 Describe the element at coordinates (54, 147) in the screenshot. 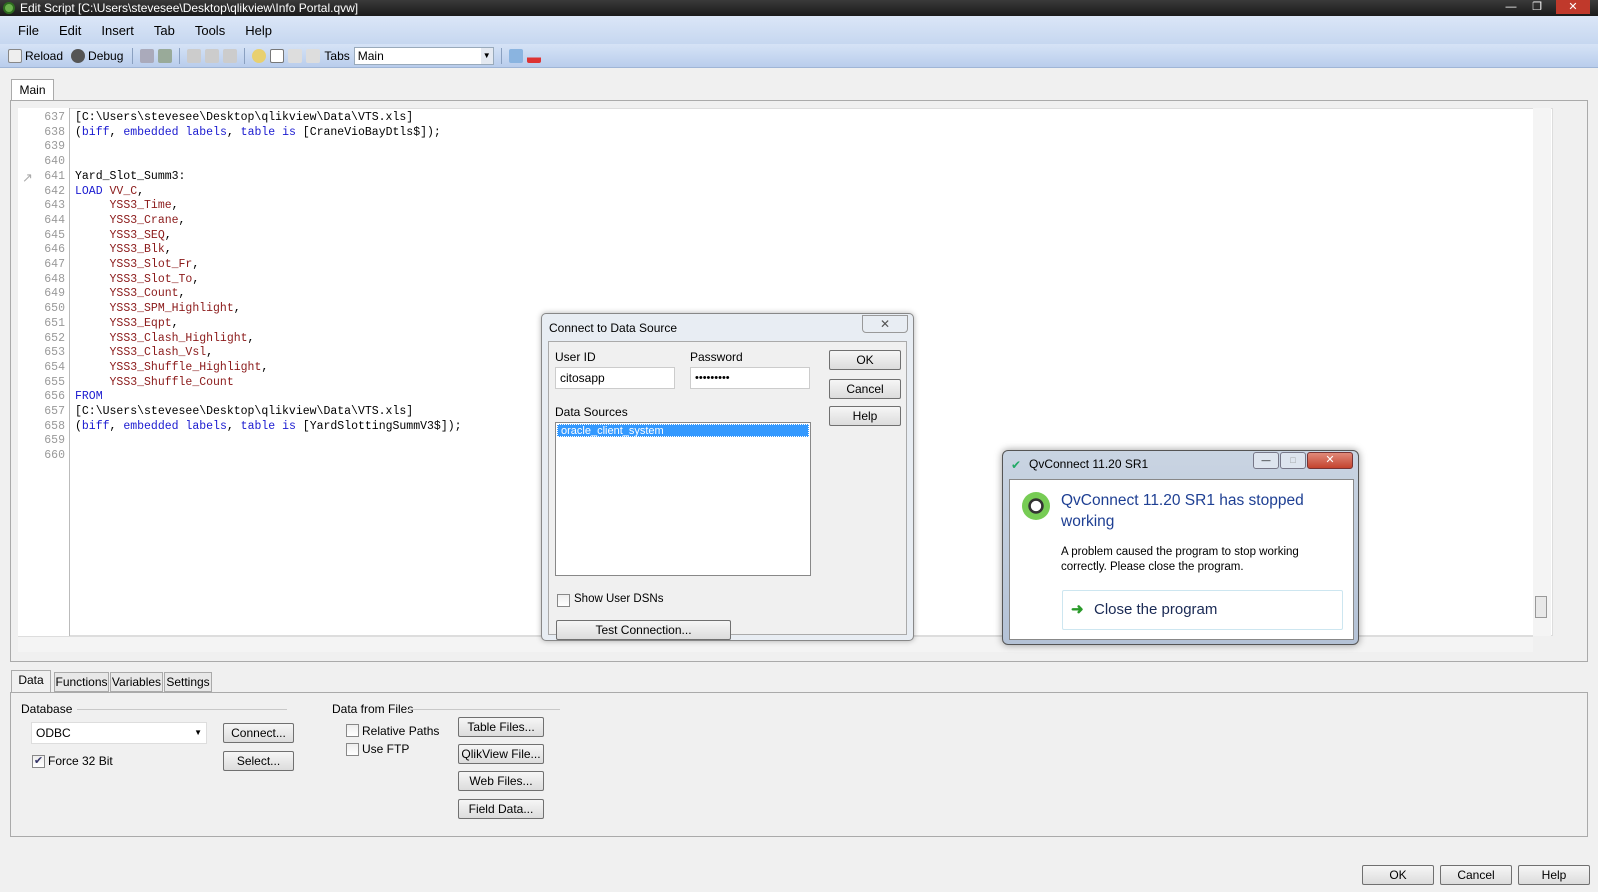

I see `line-number: 639` at that location.